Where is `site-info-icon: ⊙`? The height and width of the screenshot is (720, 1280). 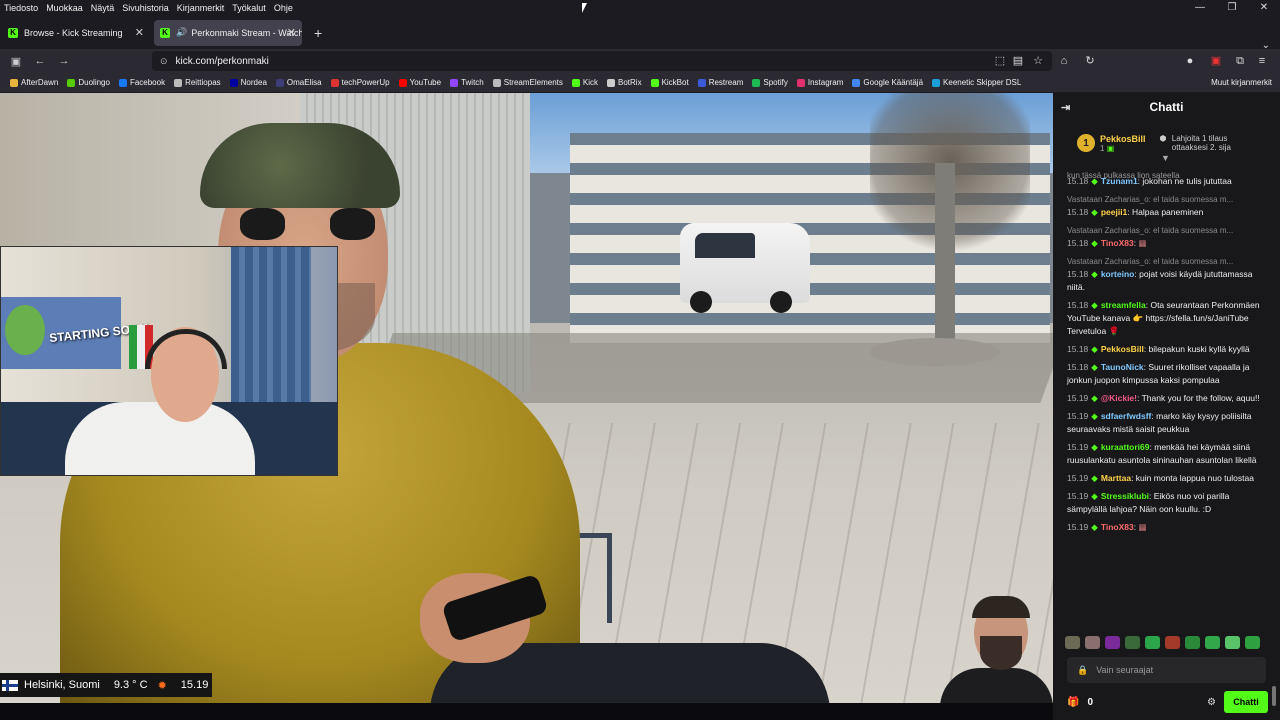
site-info-icon: ⊙ is located at coordinates (164, 61).